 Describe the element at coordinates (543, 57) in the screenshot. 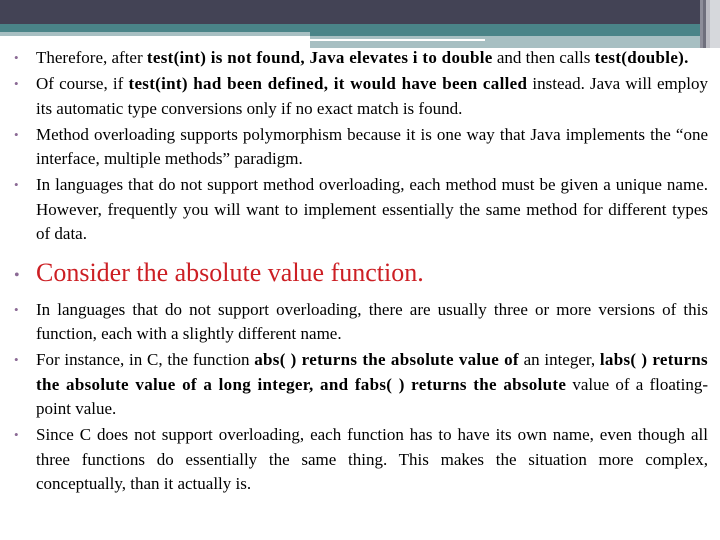

I see `text-segment: and then calls` at that location.